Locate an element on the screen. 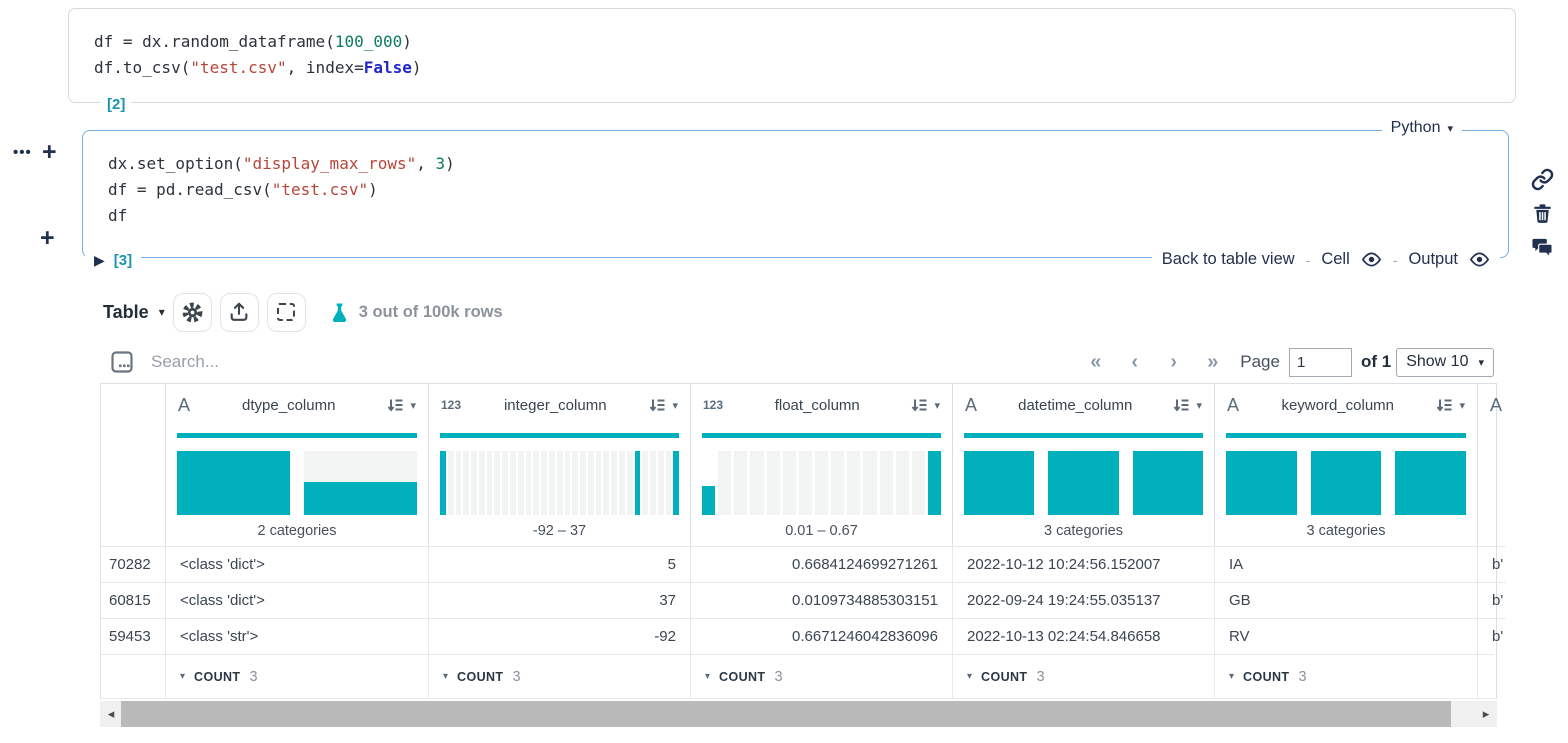  link-icon is located at coordinates (1542, 179).